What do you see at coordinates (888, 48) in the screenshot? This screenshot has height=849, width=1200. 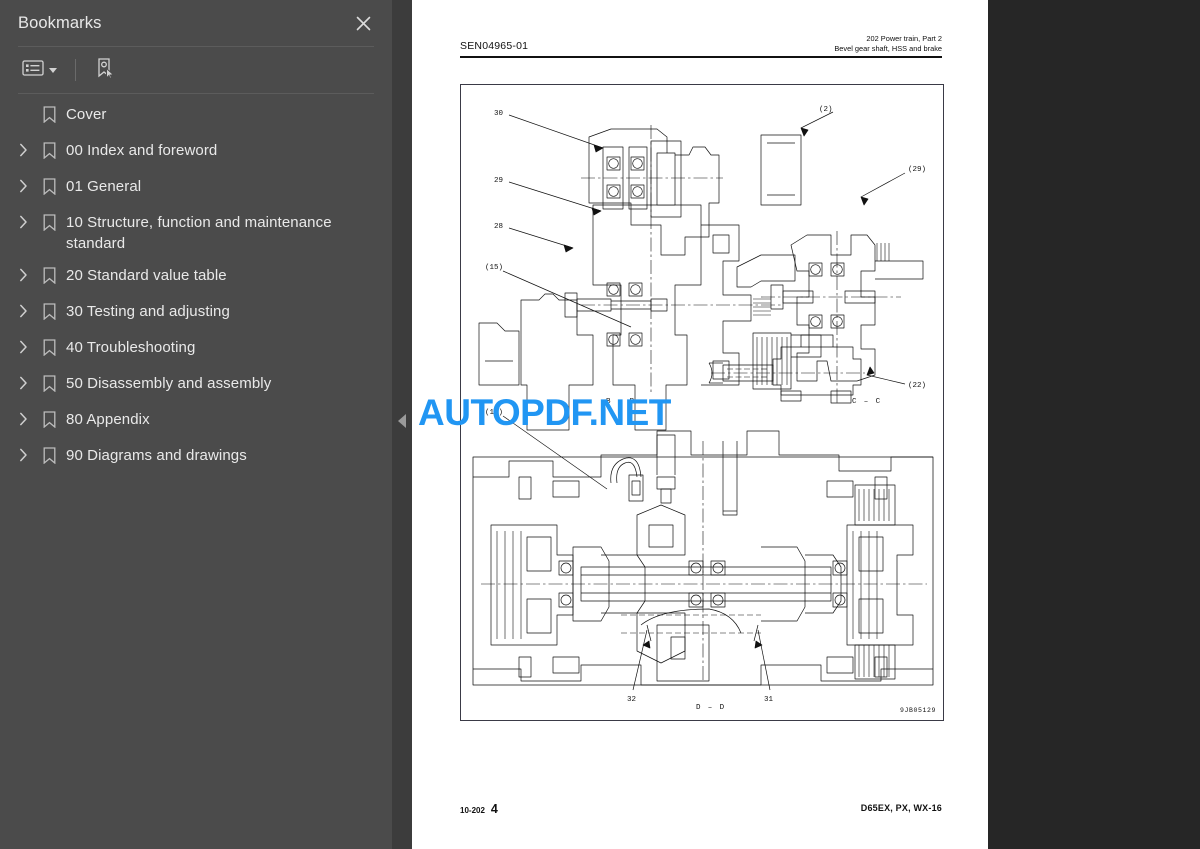 I see `section-title-line2: Bevel gear shaft, HSS and brake` at bounding box center [888, 48].